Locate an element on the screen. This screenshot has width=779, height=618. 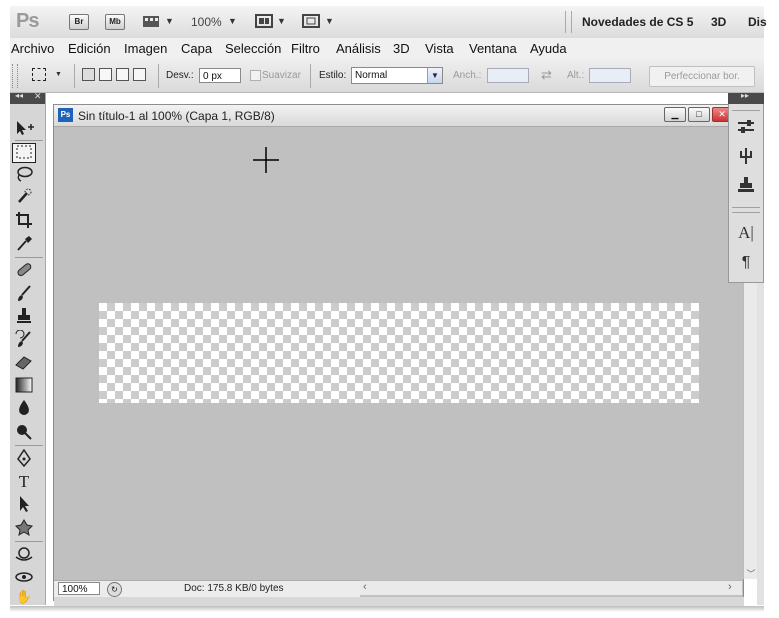
document-title: Sin título-1 al 100% (Capa 1, RGB/8) is located at coordinates (176, 116).